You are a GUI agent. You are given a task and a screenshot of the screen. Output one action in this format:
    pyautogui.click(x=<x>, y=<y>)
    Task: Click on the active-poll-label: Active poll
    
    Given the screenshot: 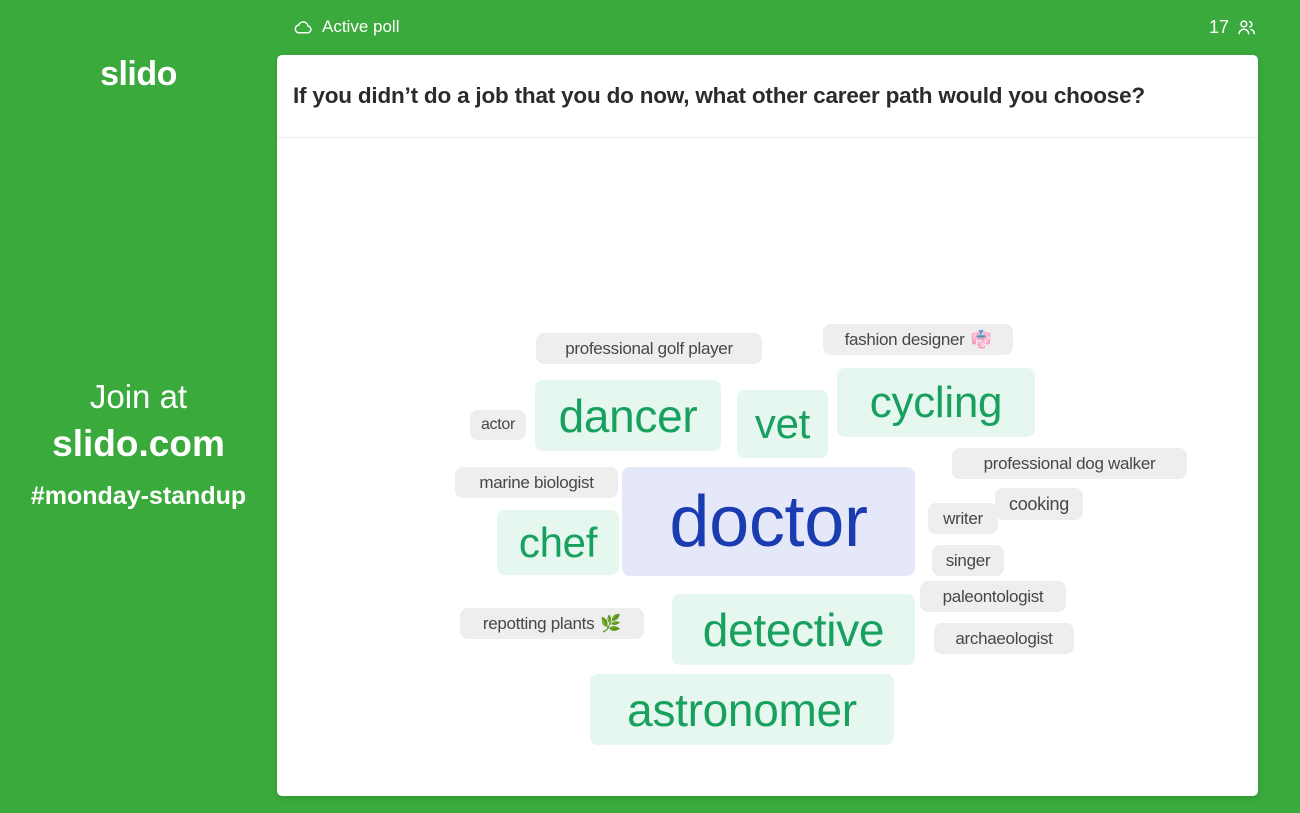 What is the action you would take?
    pyautogui.click(x=361, y=26)
    